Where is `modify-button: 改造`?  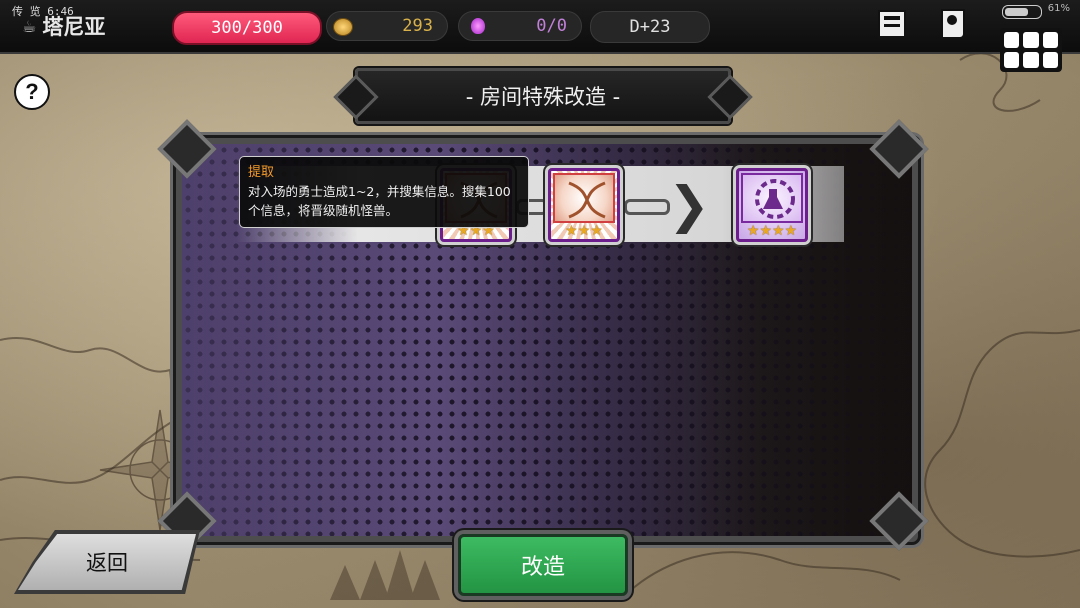 modify-button: 改造 is located at coordinates (543, 565).